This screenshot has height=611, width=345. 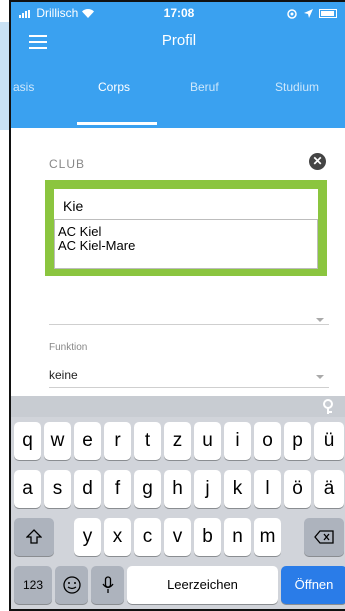 What do you see at coordinates (87, 489) in the screenshot?
I see `key-d: d` at bounding box center [87, 489].